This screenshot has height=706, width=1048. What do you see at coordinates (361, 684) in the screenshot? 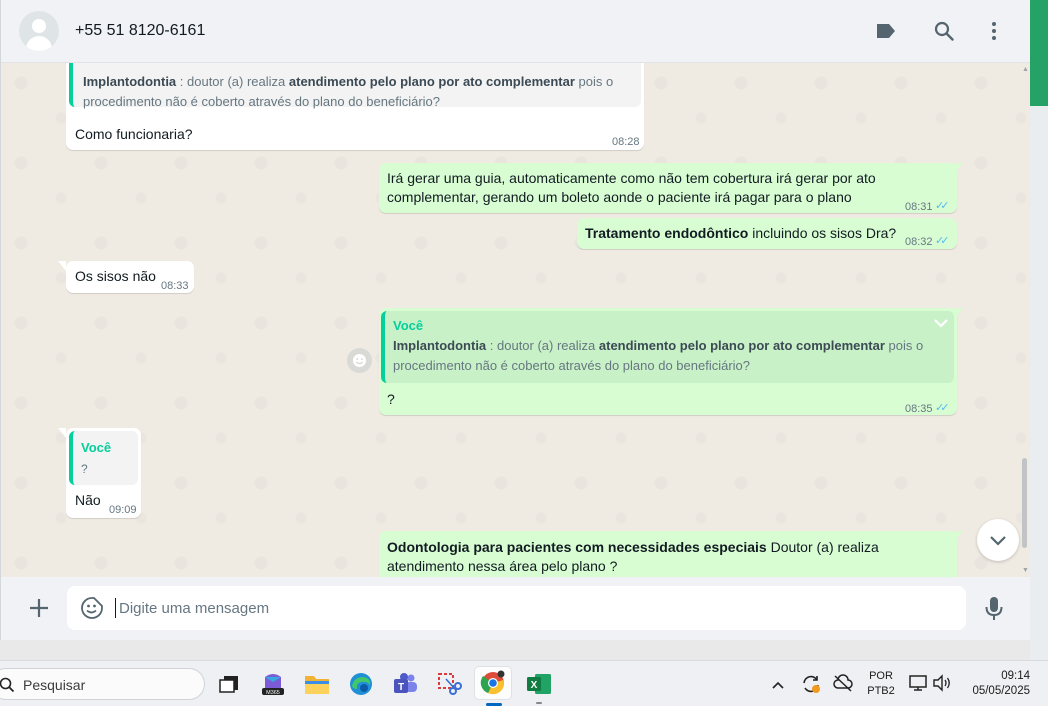
I see `edge-browser-icon` at bounding box center [361, 684].